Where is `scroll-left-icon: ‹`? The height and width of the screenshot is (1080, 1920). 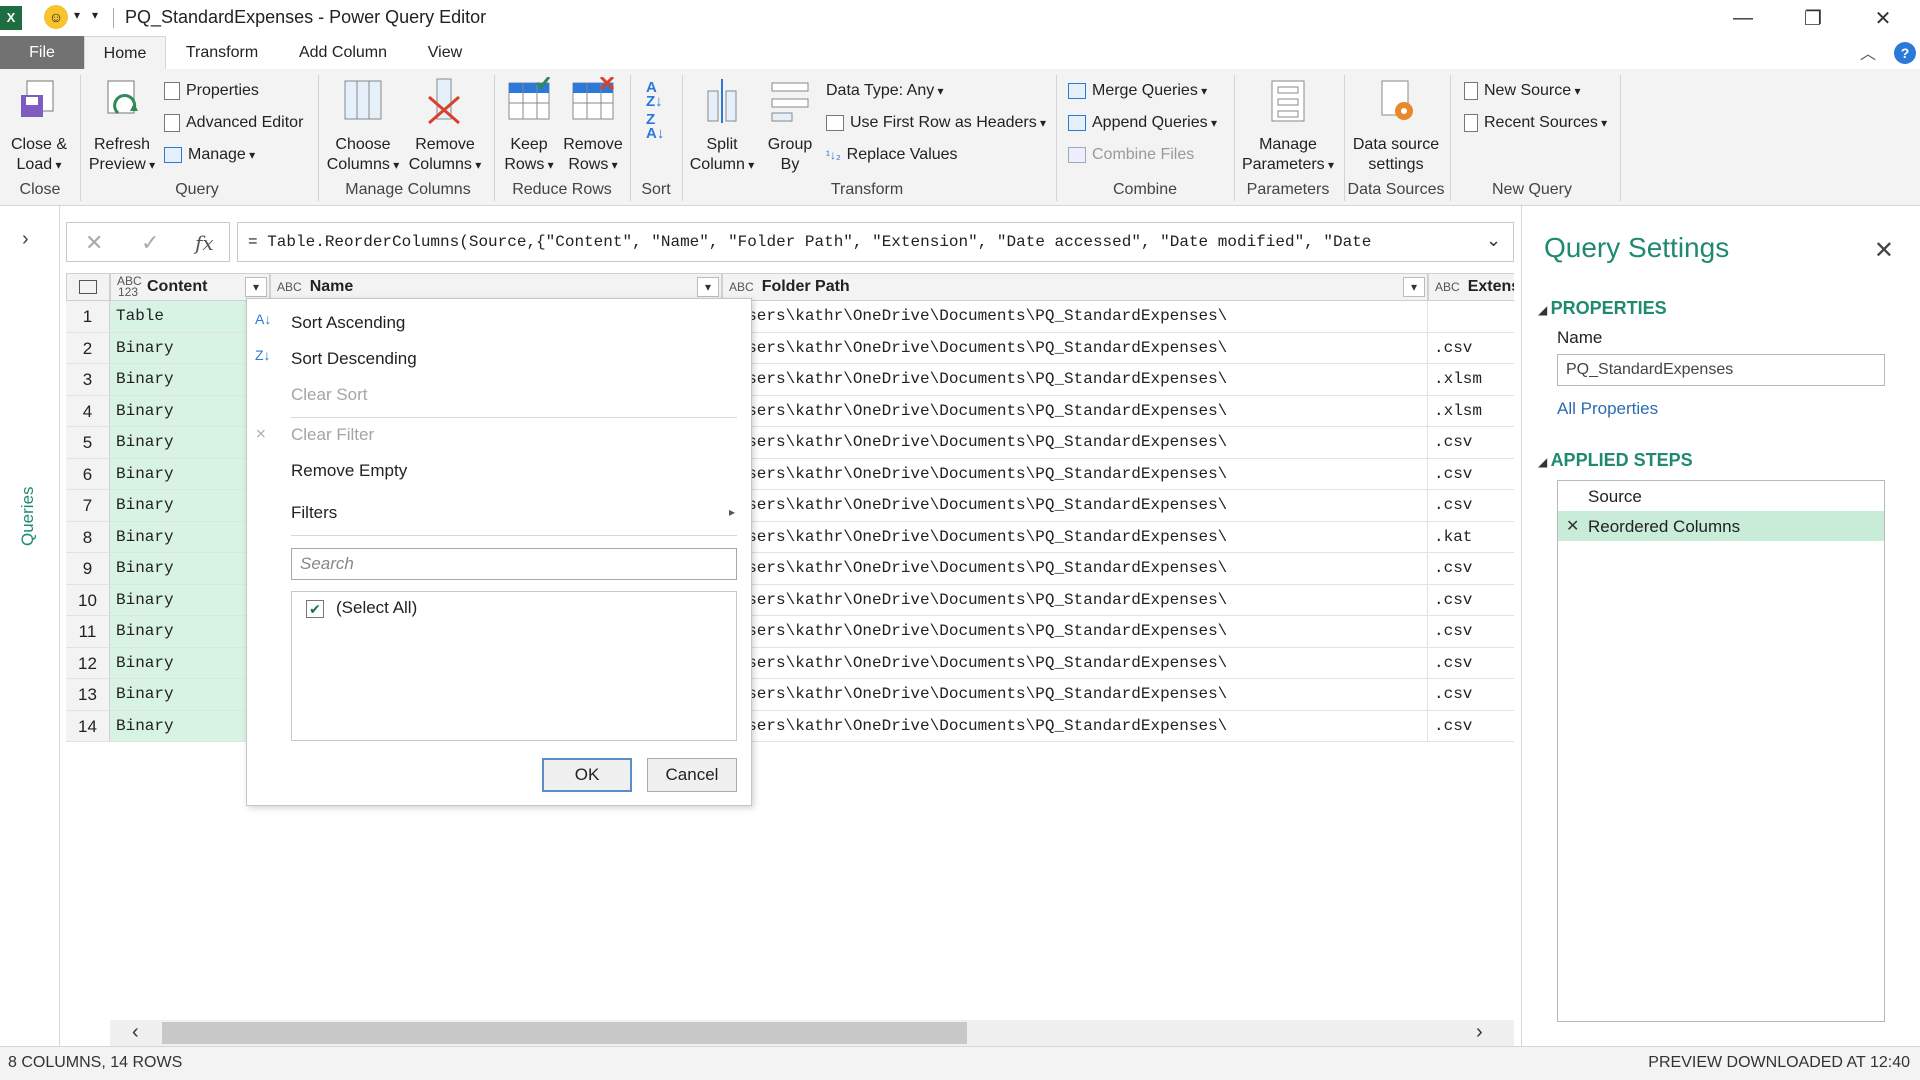 scroll-left-icon: ‹ is located at coordinates (135, 1032).